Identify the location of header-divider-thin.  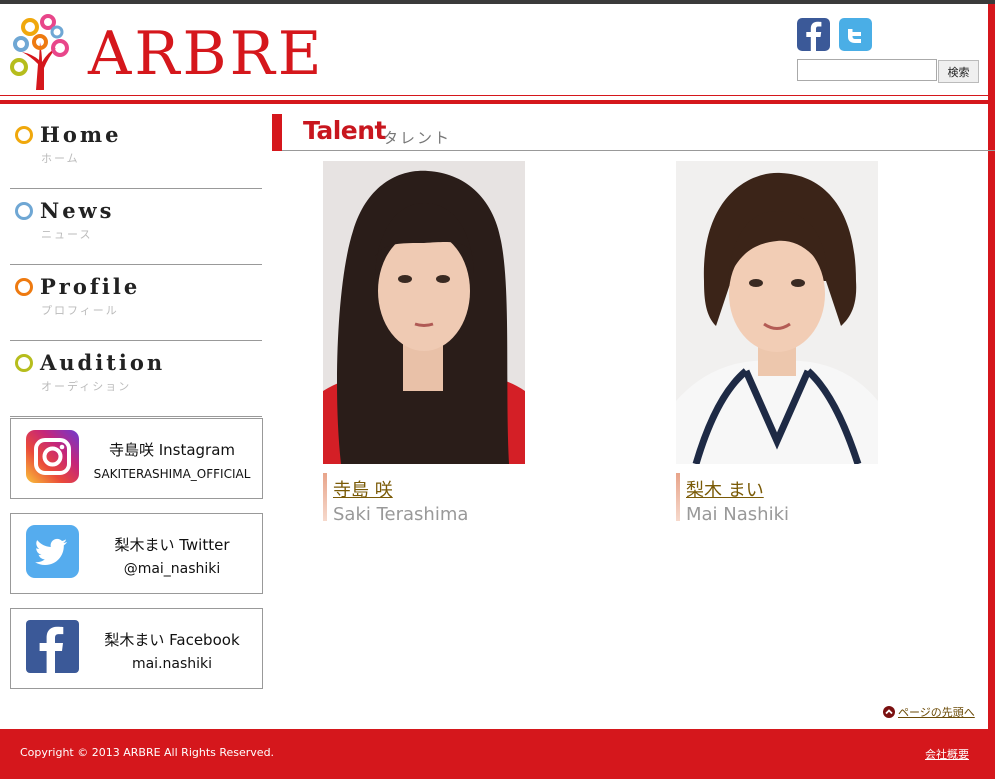
(494, 95).